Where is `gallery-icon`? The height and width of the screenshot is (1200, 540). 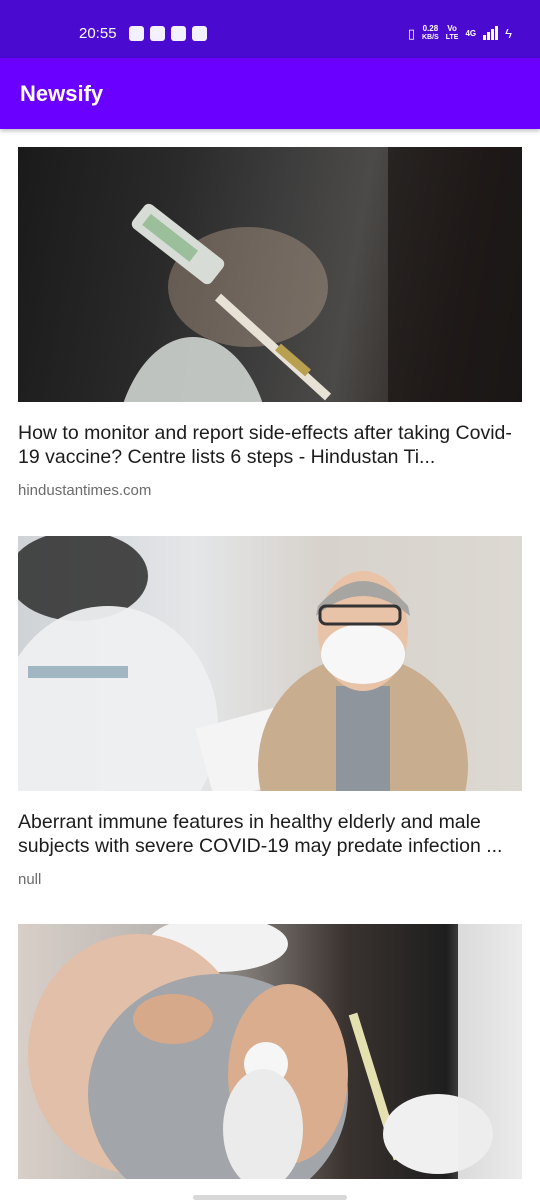 gallery-icon is located at coordinates (136, 33).